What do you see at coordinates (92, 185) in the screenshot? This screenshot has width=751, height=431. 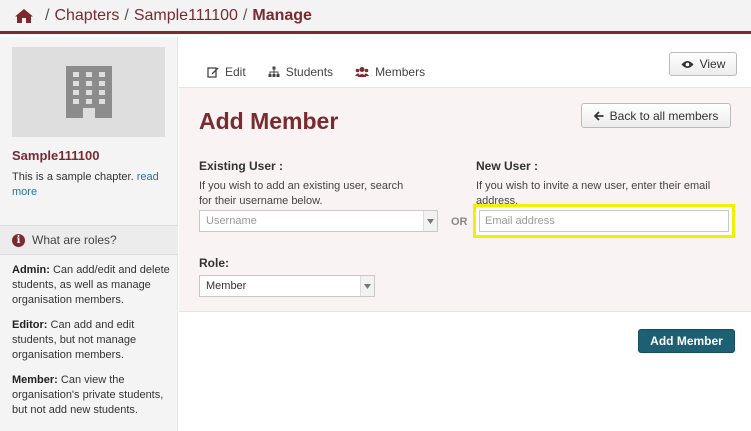 I see `organisation-description: This is a sample chapter. read more` at bounding box center [92, 185].